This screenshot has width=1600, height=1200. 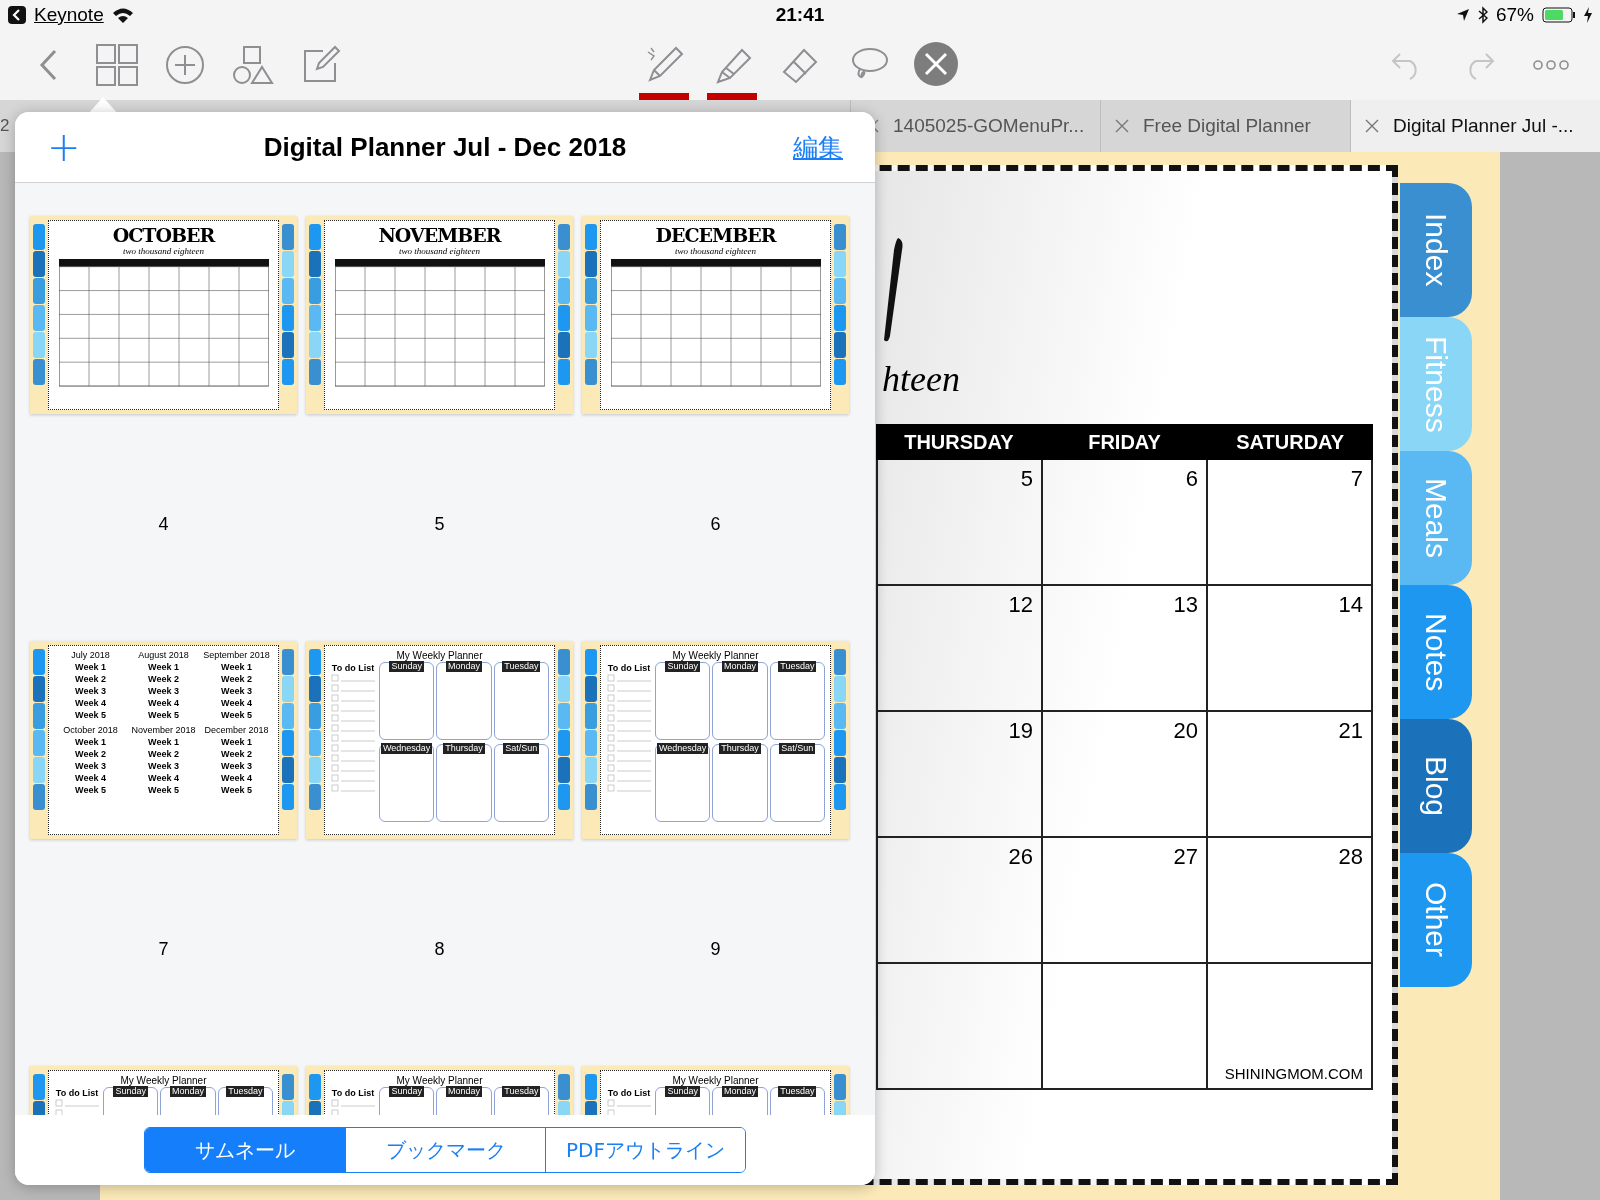 I want to click on edit-link: 編集, so click(x=818, y=147).